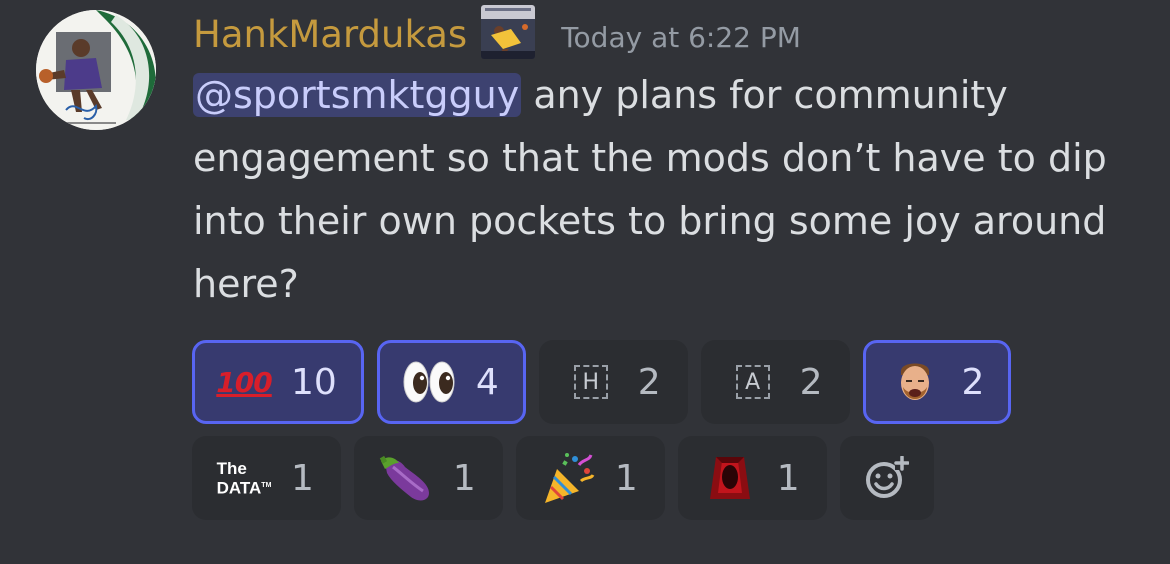 The image size is (1170, 564). I want to click on reaction-custom-h: H 2, so click(613, 382).